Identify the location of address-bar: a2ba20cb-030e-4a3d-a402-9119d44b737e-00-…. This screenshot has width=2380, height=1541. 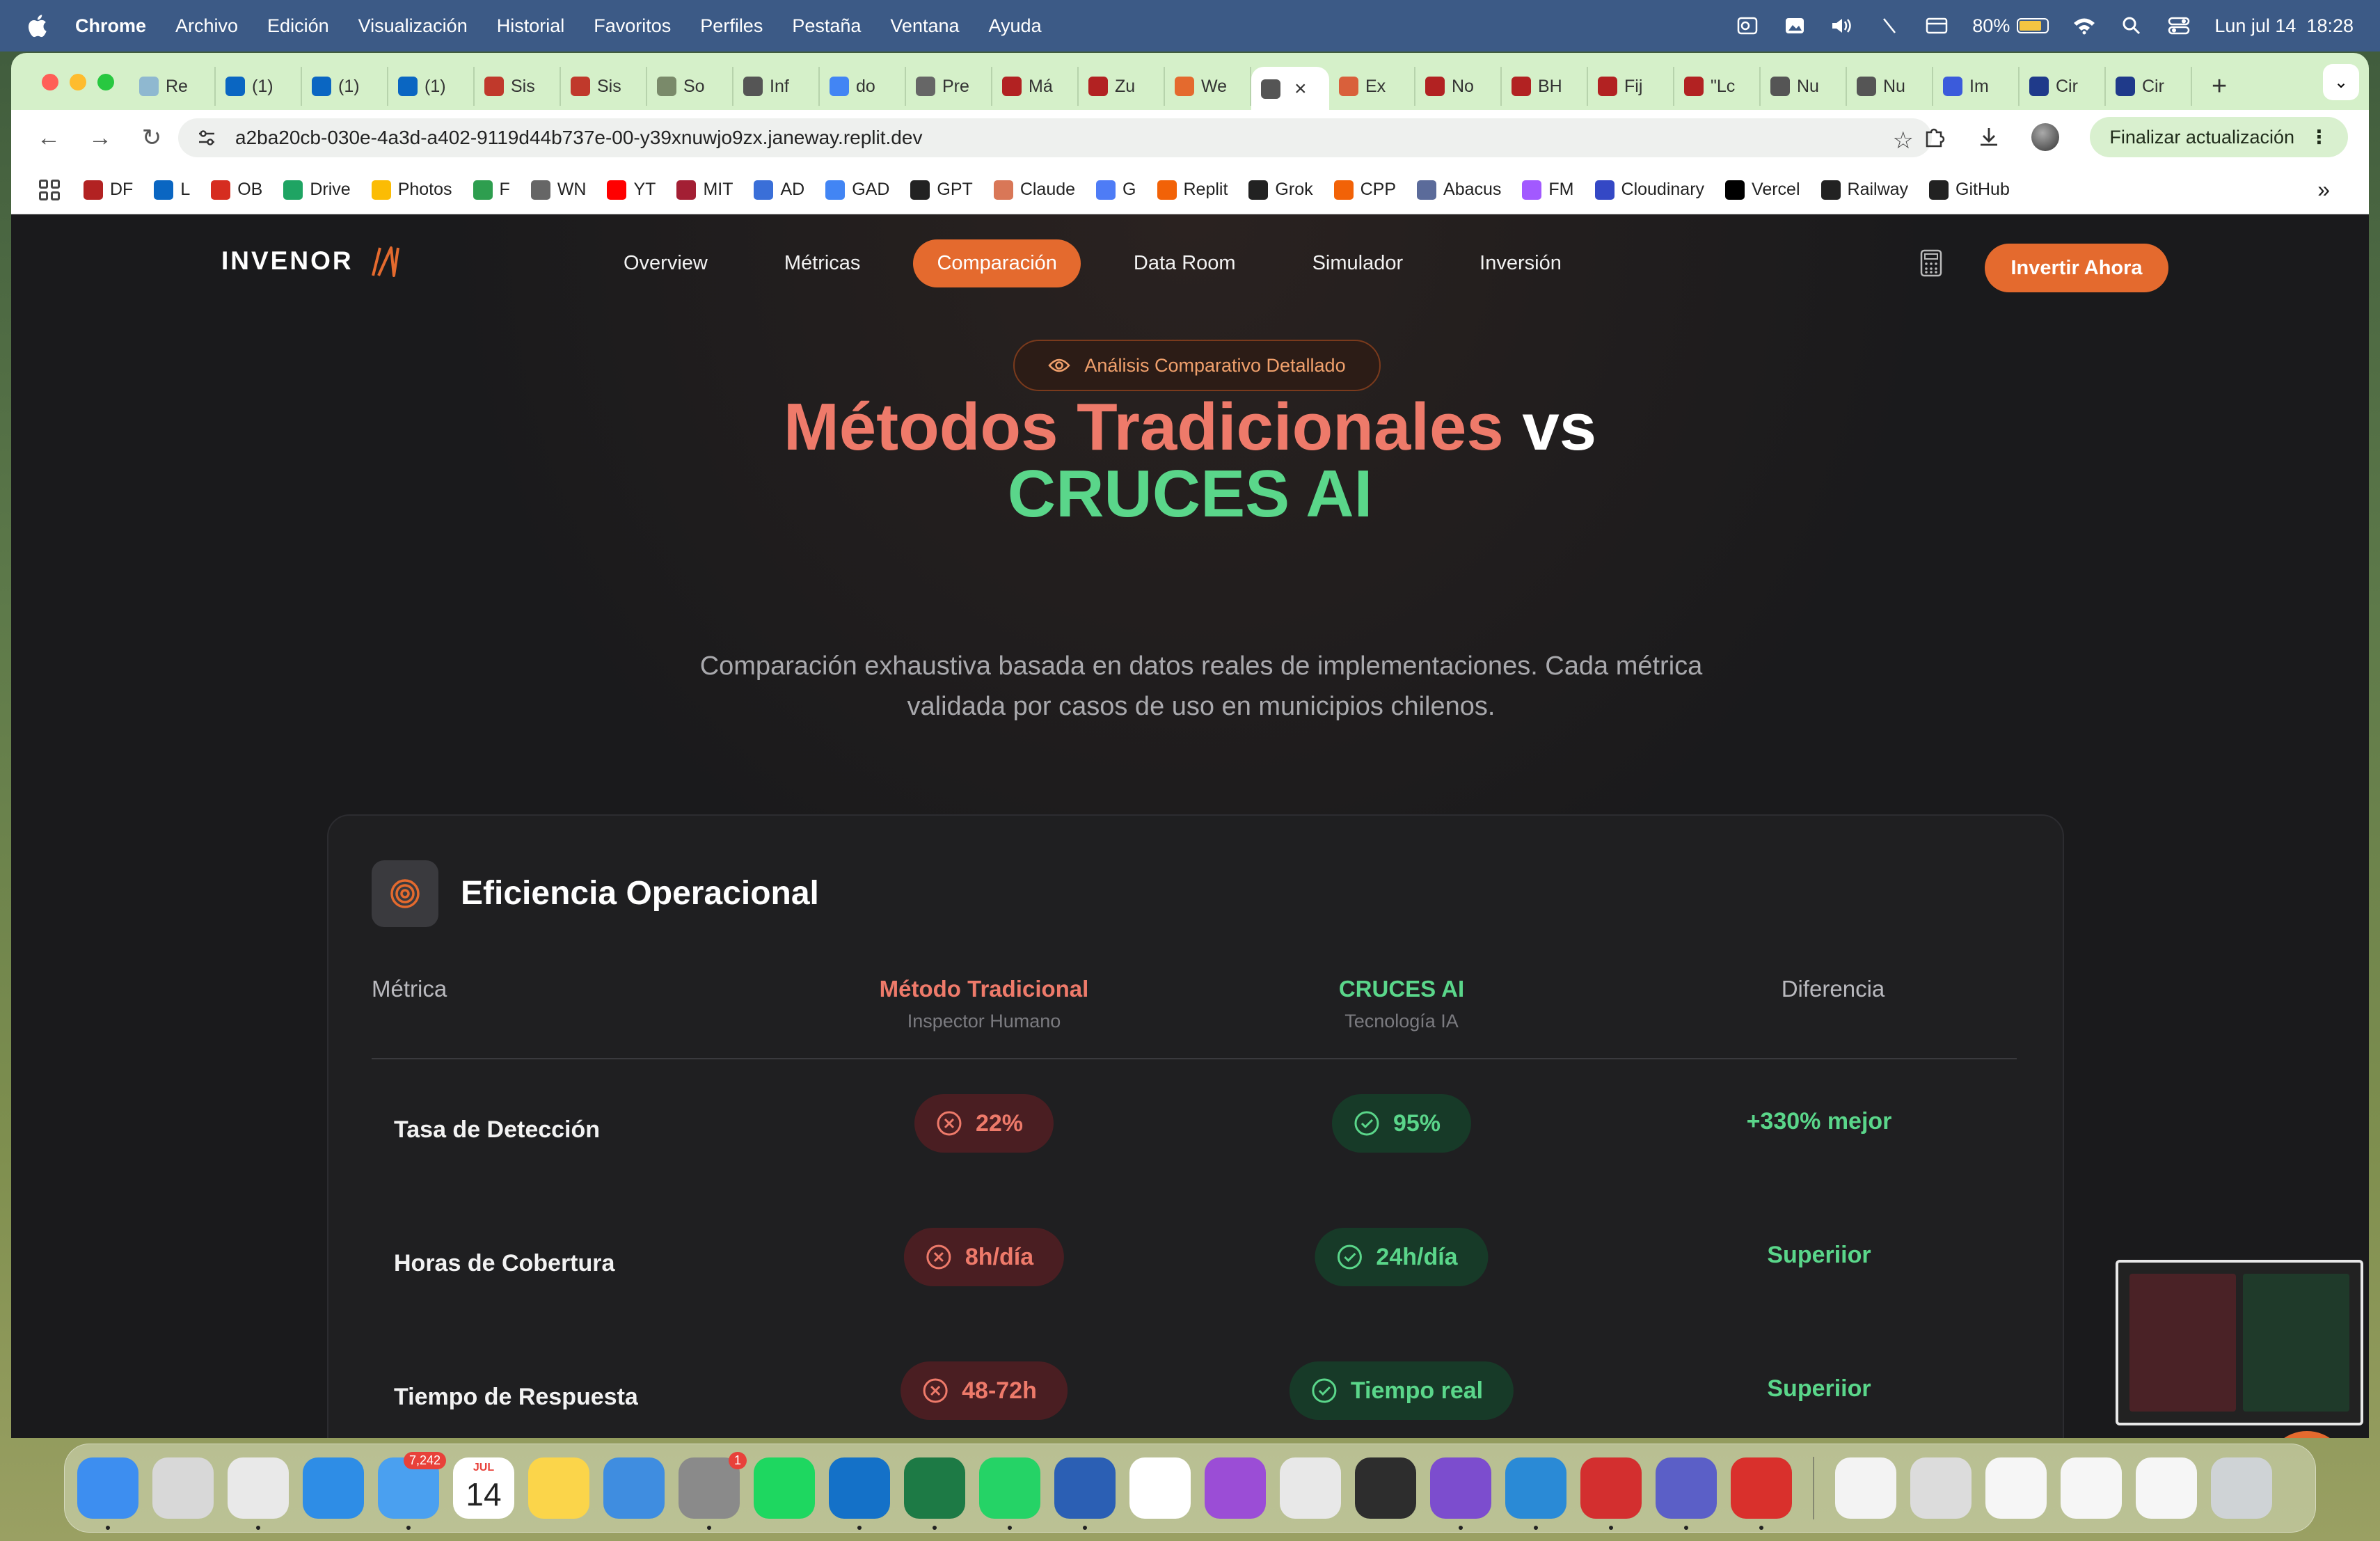
(1055, 137).